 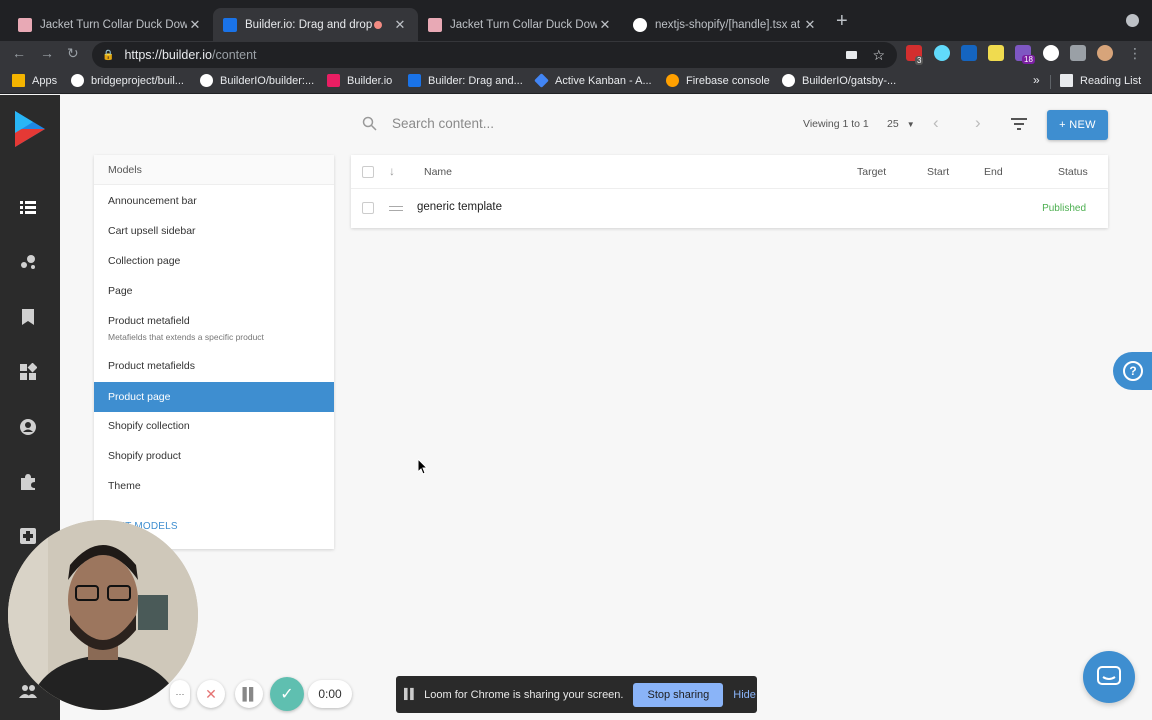 What do you see at coordinates (368, 172) in the screenshot?
I see `select-all-checkbox` at bounding box center [368, 172].